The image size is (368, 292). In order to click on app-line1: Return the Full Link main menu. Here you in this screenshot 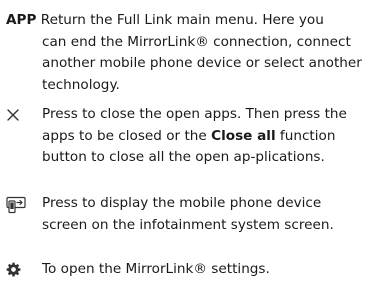, I will do `click(182, 20)`.